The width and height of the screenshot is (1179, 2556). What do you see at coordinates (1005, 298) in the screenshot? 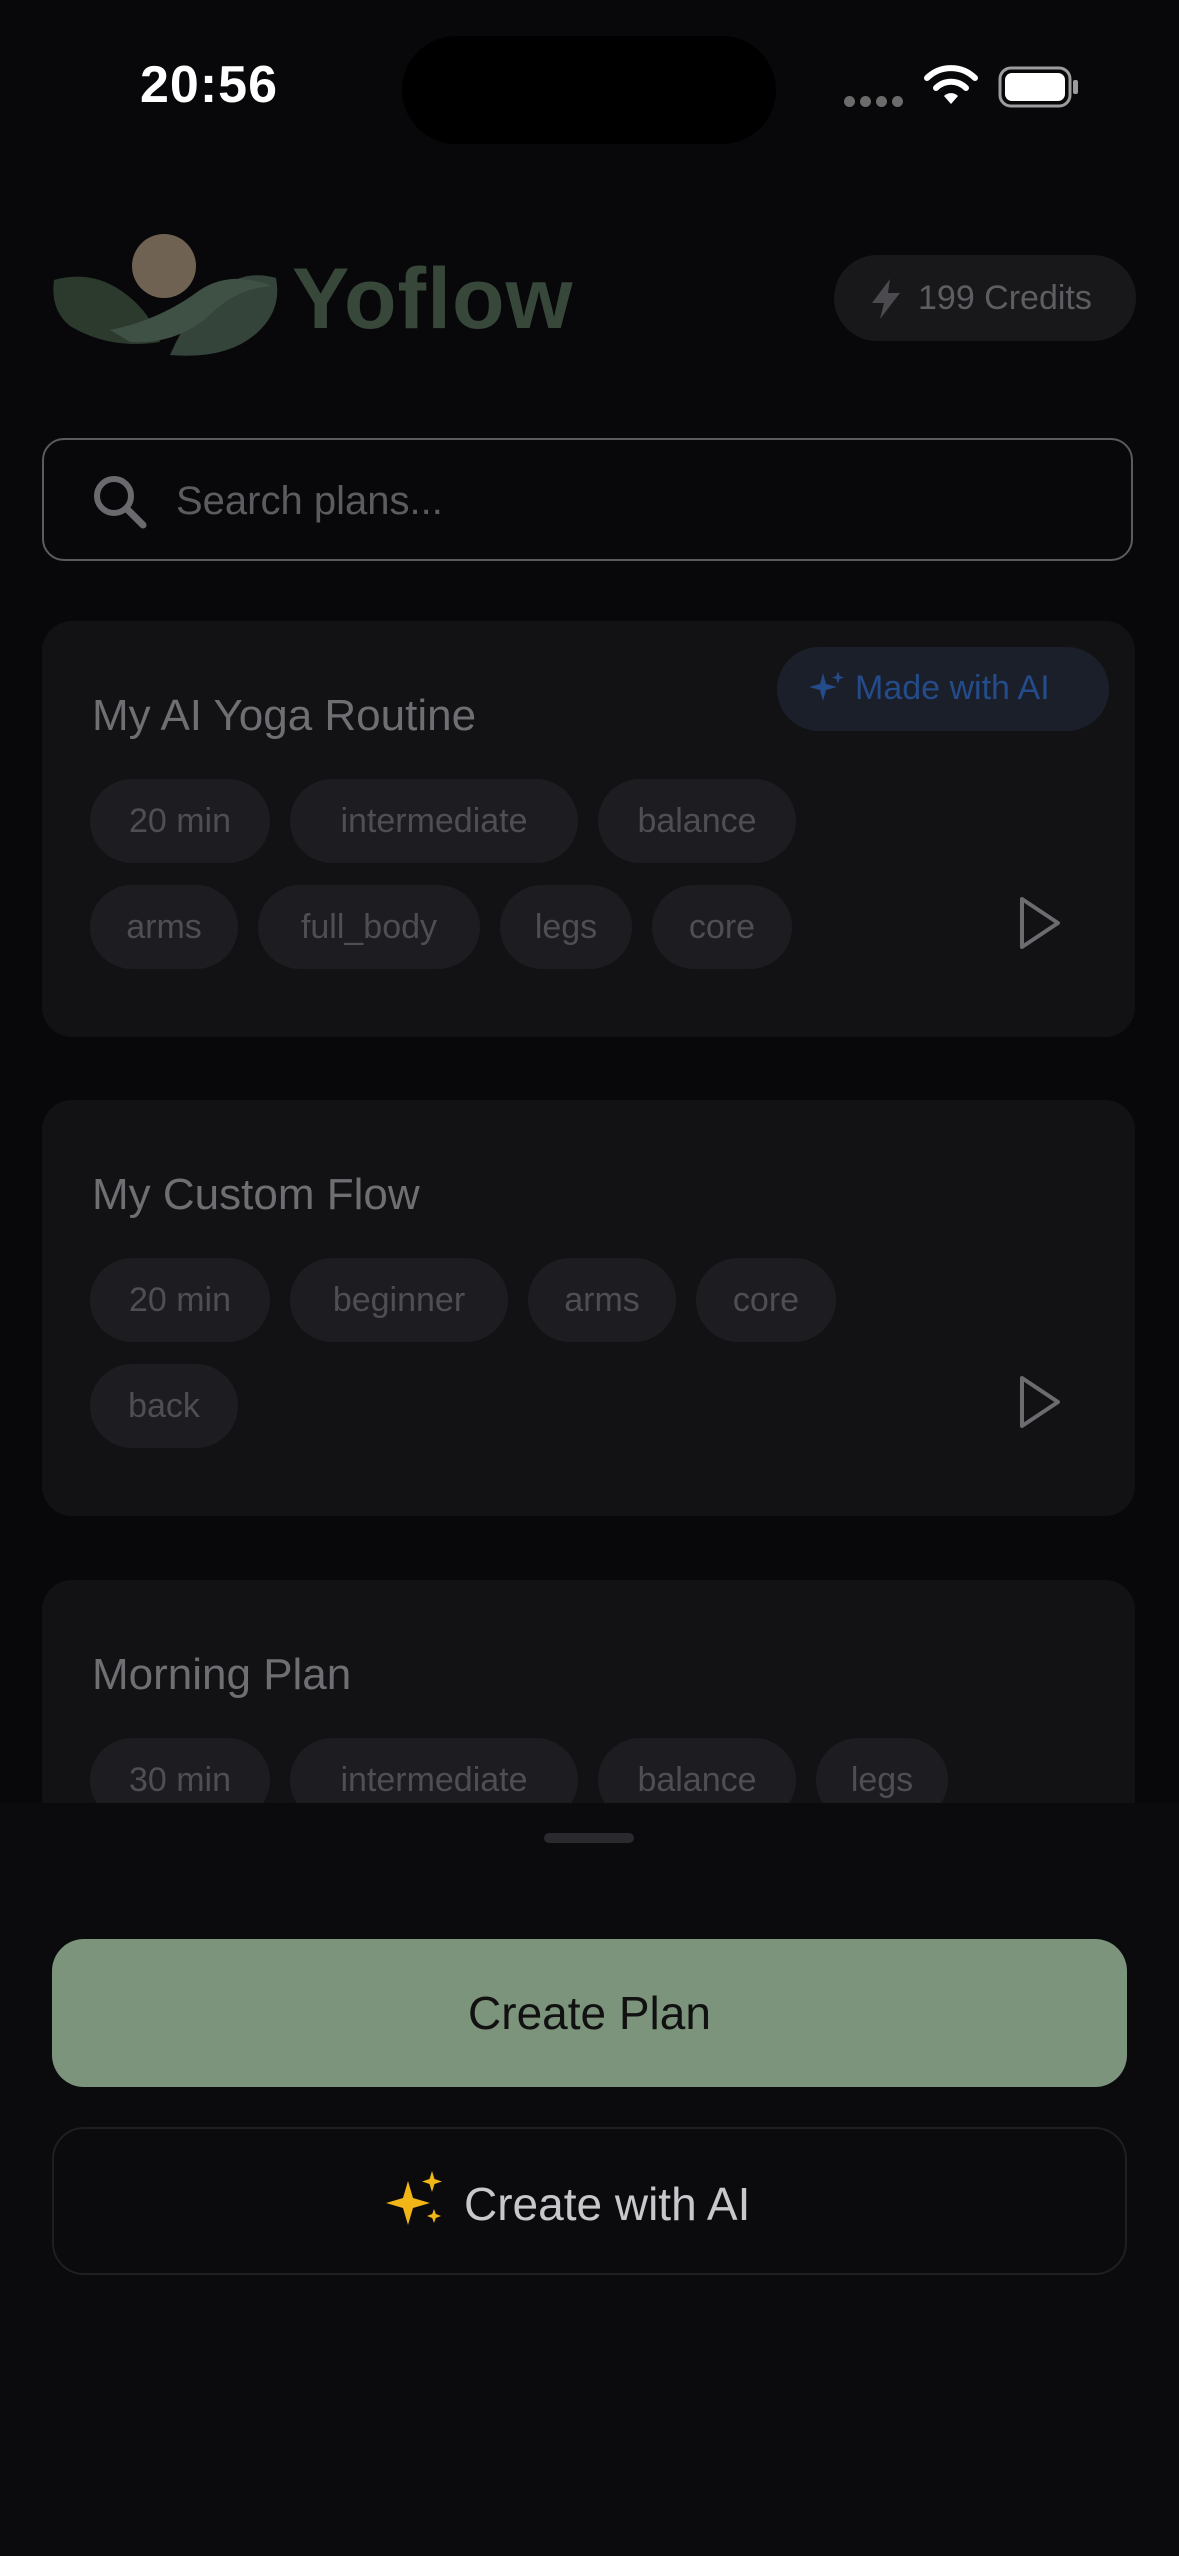
I see `credits-label: 199 Credits` at bounding box center [1005, 298].